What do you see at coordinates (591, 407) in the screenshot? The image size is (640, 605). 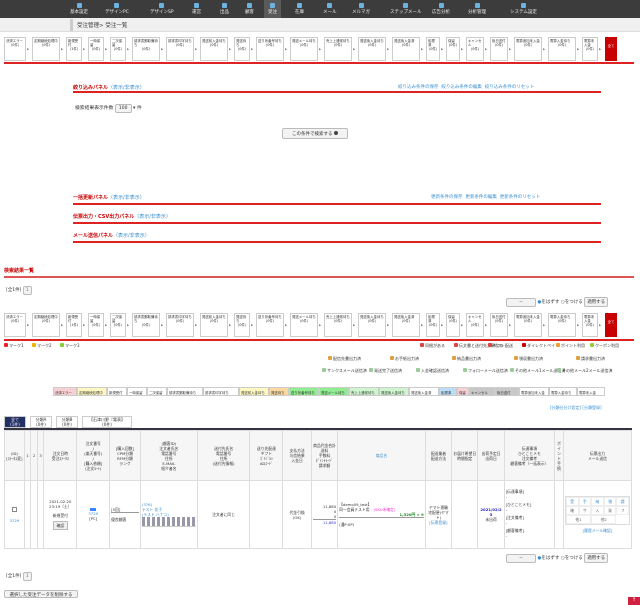 I see `class-register-link: [分類登録]` at bounding box center [591, 407].